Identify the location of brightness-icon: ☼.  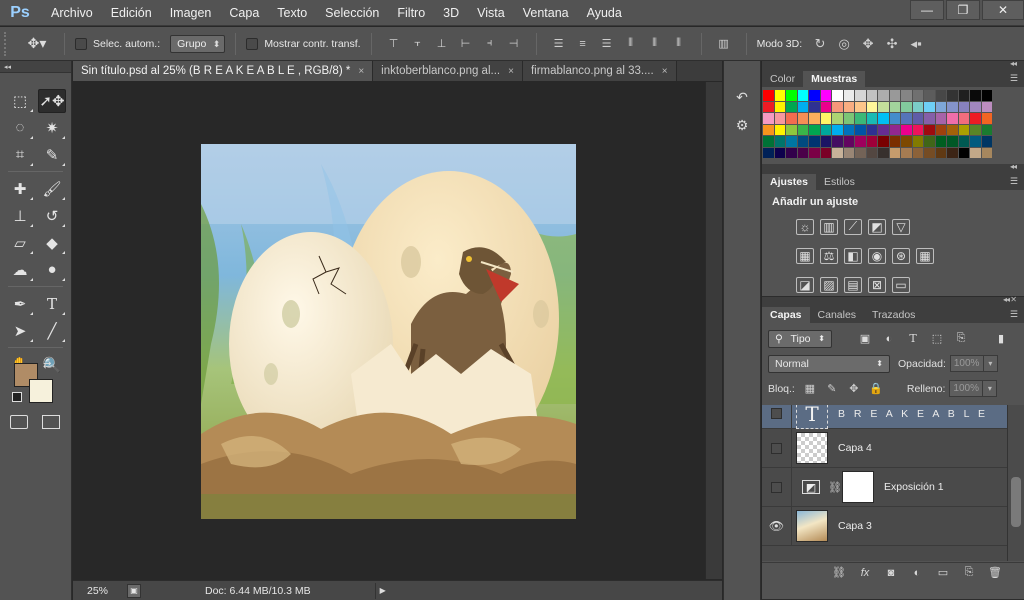
(805, 226).